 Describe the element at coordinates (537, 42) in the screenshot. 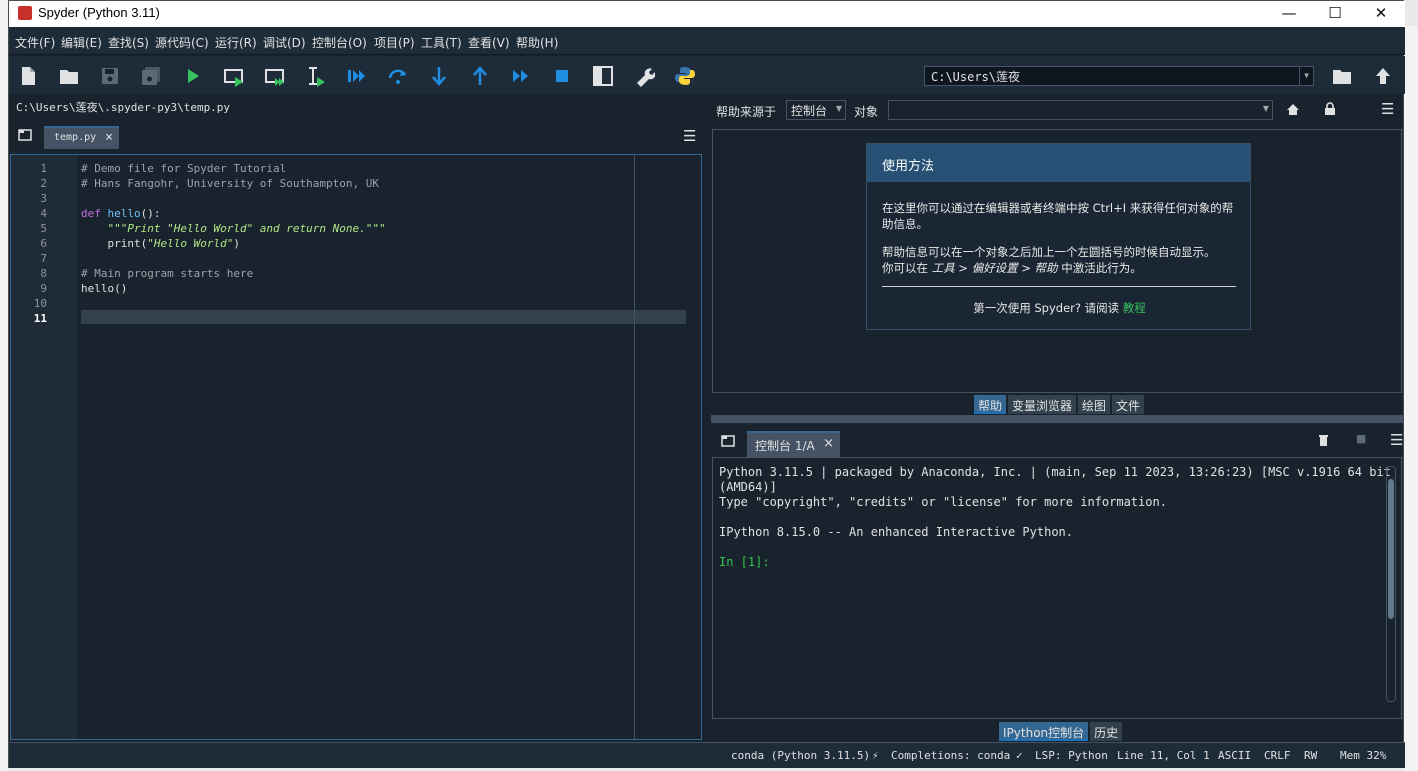

I see `menu-help: 帮助(H)` at that location.